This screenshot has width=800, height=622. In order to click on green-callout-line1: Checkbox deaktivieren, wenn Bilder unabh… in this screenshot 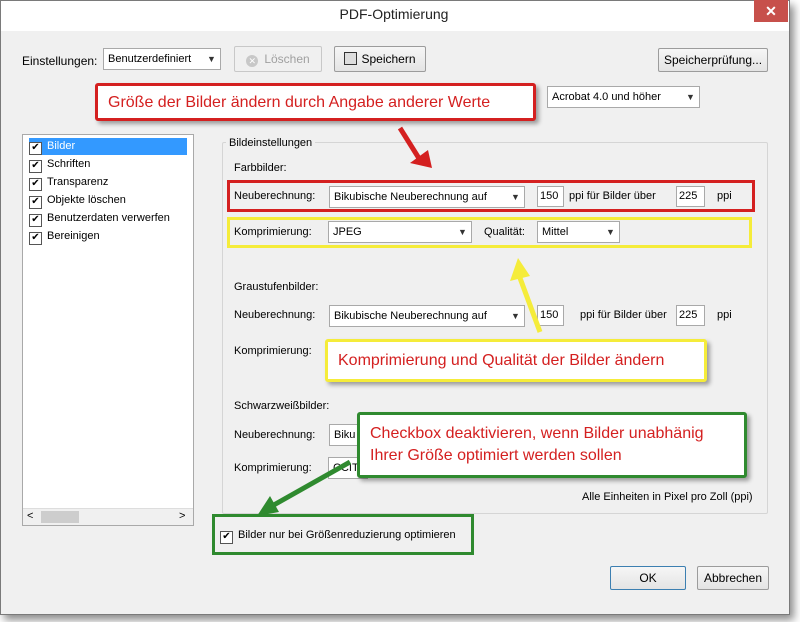, I will do `click(537, 433)`.